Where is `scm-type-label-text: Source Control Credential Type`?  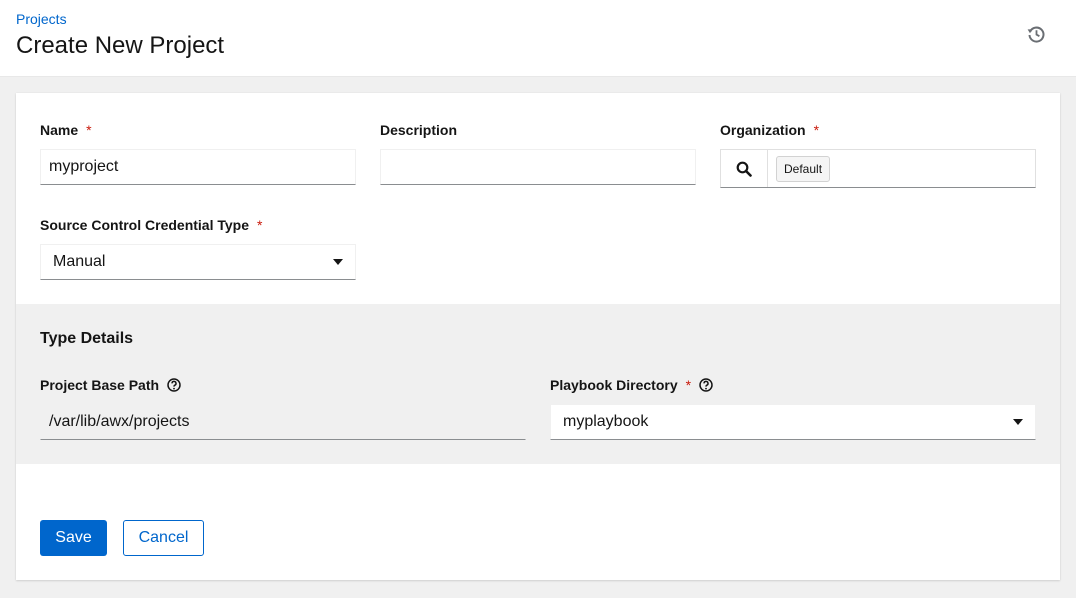 scm-type-label-text: Source Control Credential Type is located at coordinates (144, 225).